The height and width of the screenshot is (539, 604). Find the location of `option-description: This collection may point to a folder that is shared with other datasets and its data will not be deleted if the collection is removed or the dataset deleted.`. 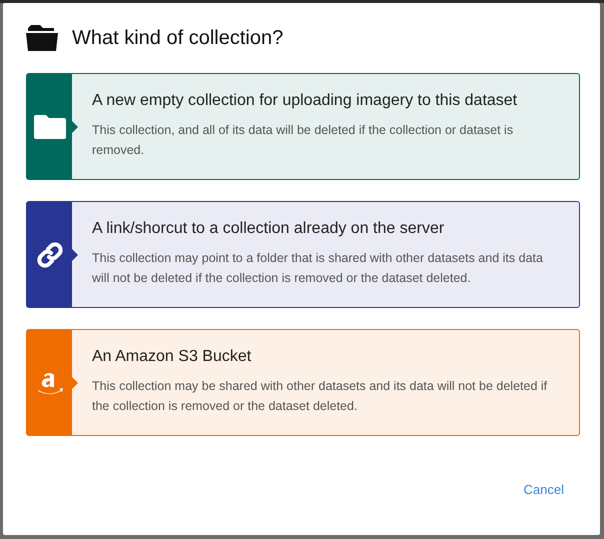

option-description: This collection may point to a folder that is shared with other datasets and its data will not be deleted if the collection is removed or the dataset deleted. is located at coordinates (318, 268).